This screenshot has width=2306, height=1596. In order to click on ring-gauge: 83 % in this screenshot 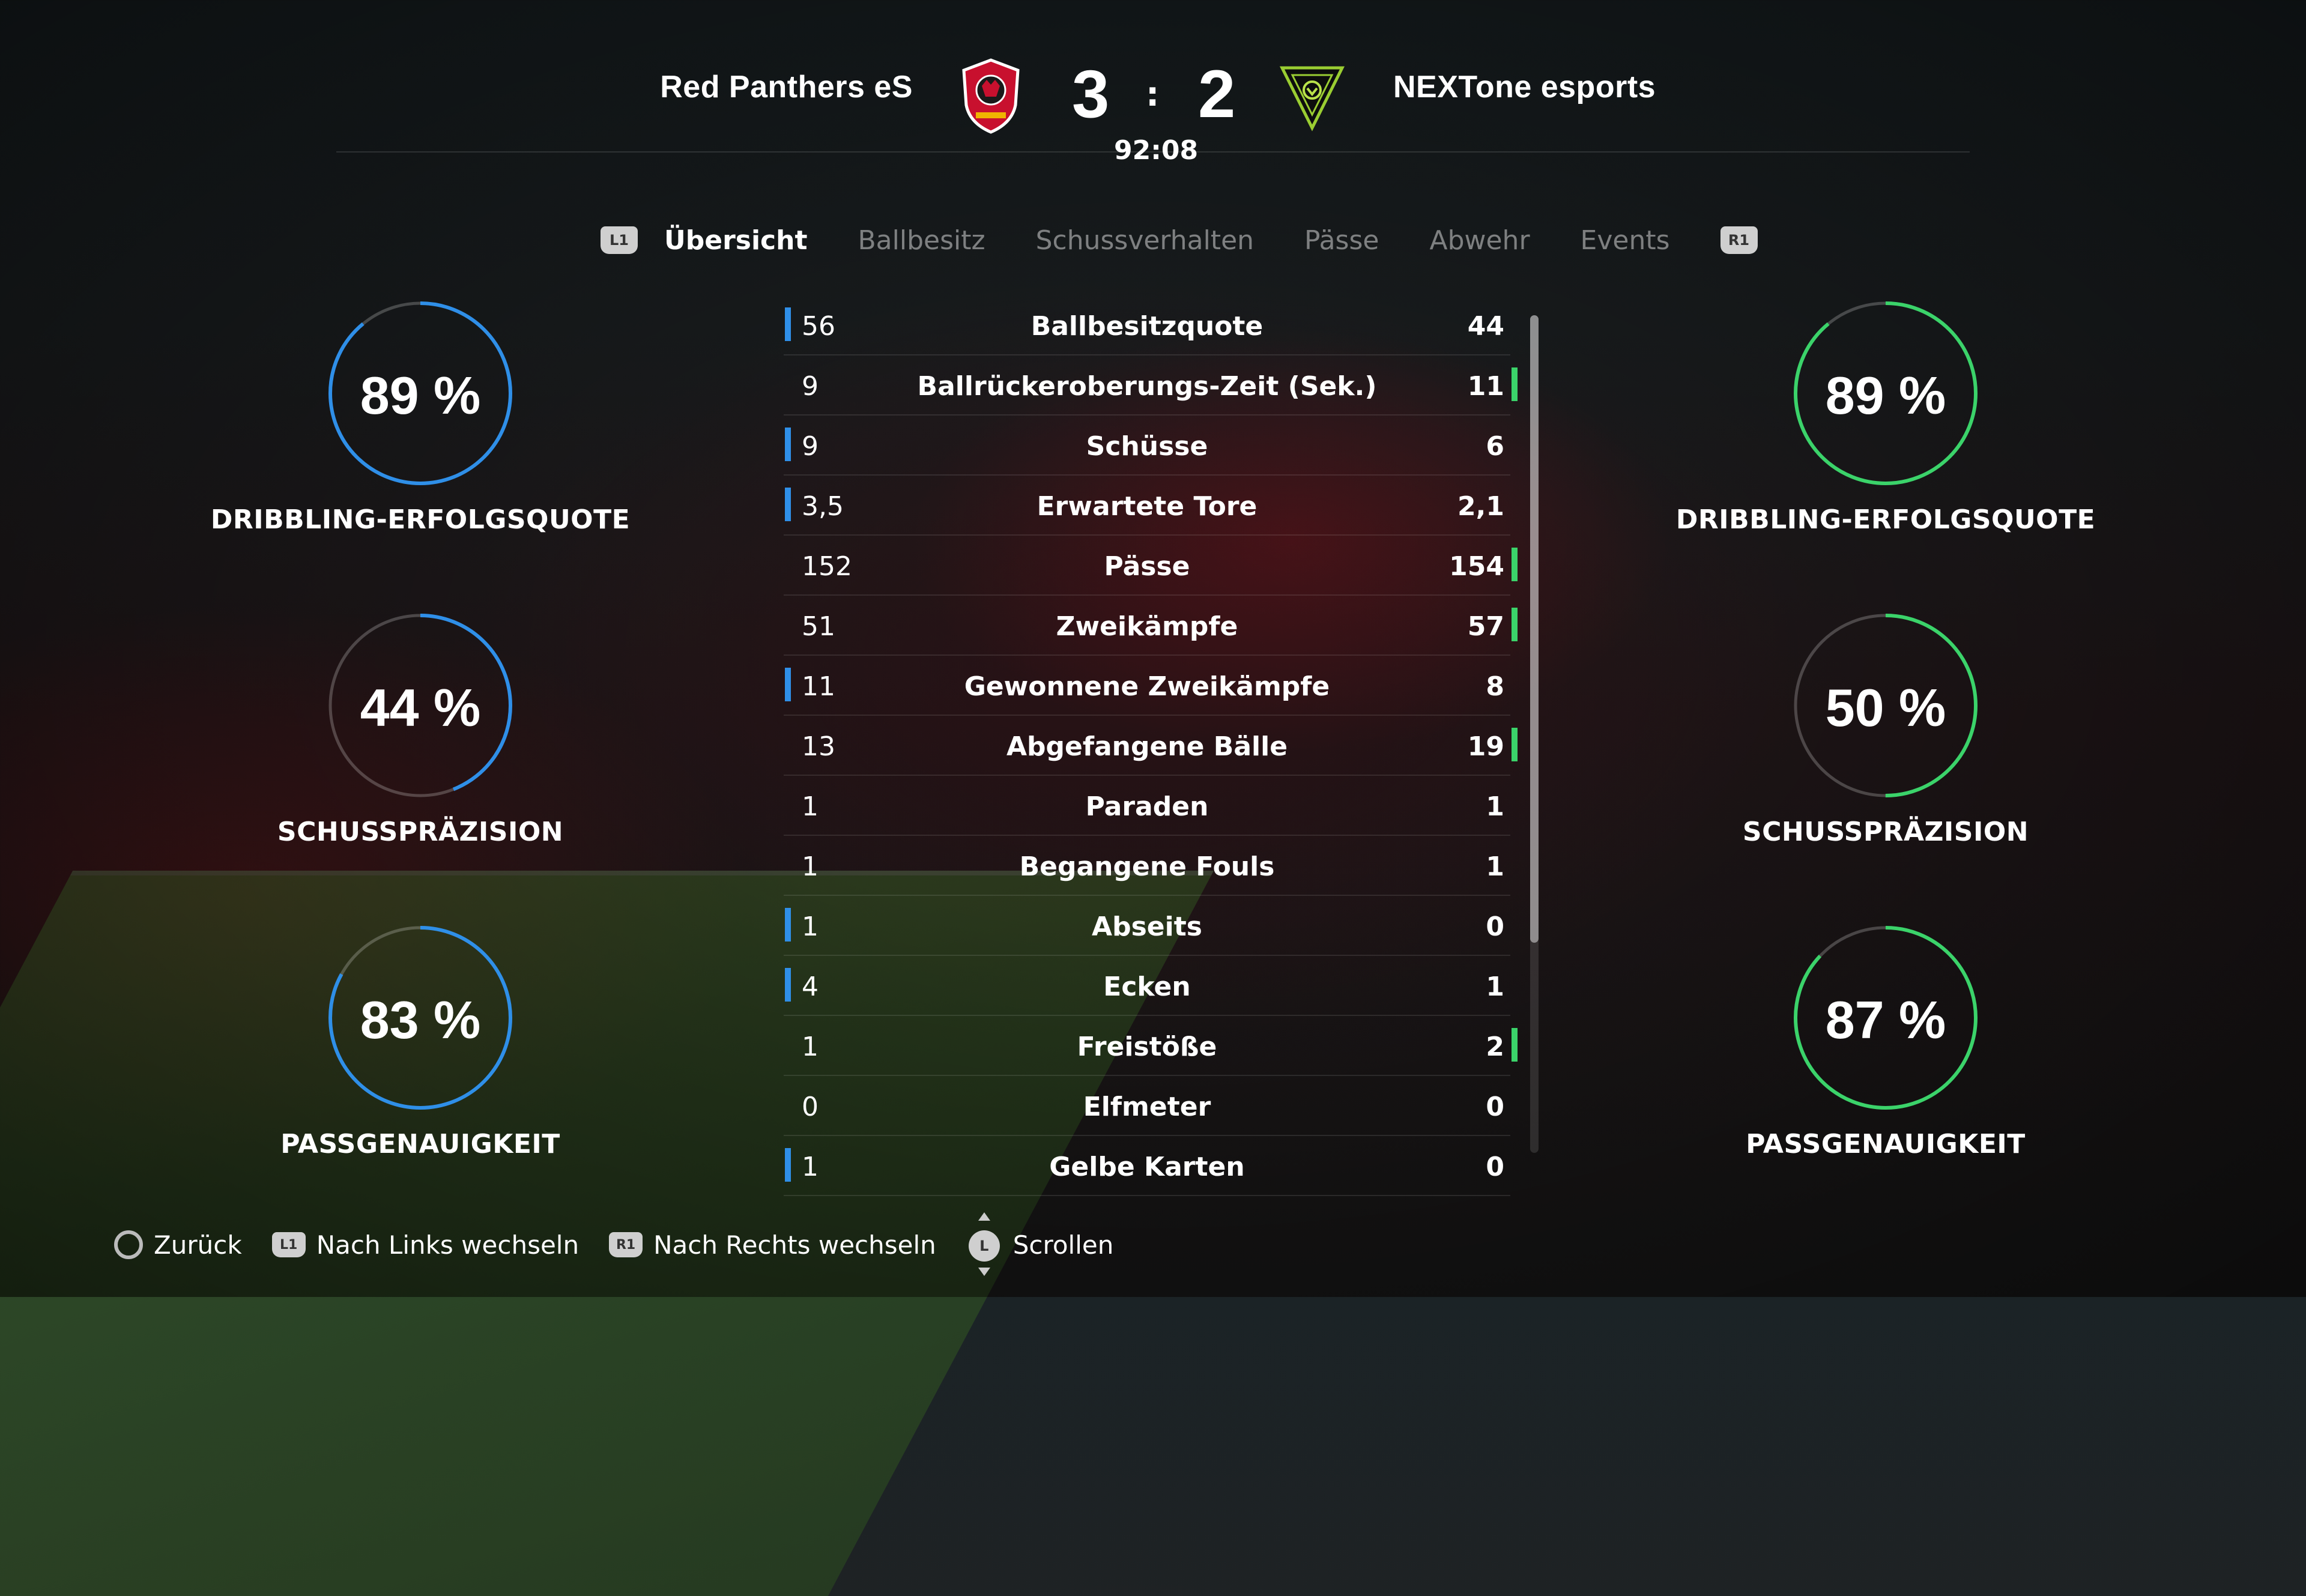, I will do `click(420, 1018)`.